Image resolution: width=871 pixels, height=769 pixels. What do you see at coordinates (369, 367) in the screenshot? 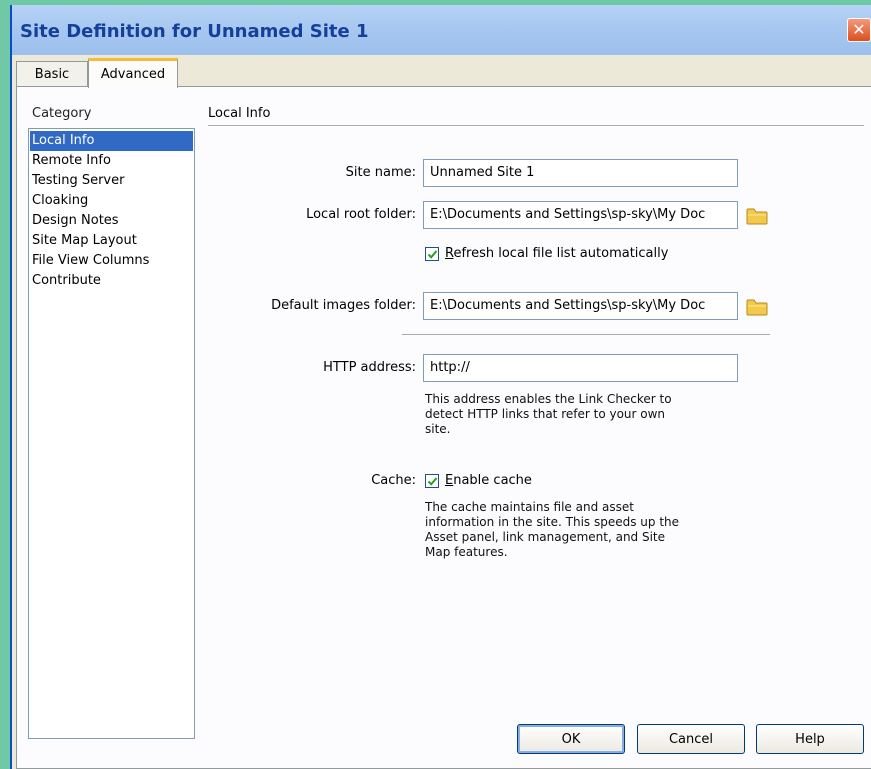
I see `http-address-label: HTTP address:` at bounding box center [369, 367].